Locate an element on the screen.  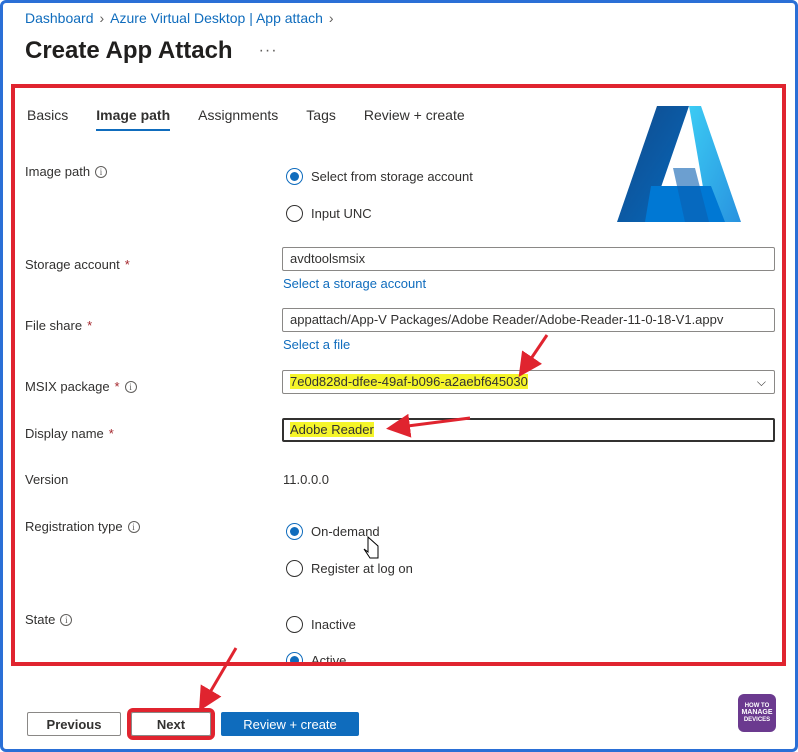
msix-package-label: MSIX package * i is located at coordinates (81, 386).